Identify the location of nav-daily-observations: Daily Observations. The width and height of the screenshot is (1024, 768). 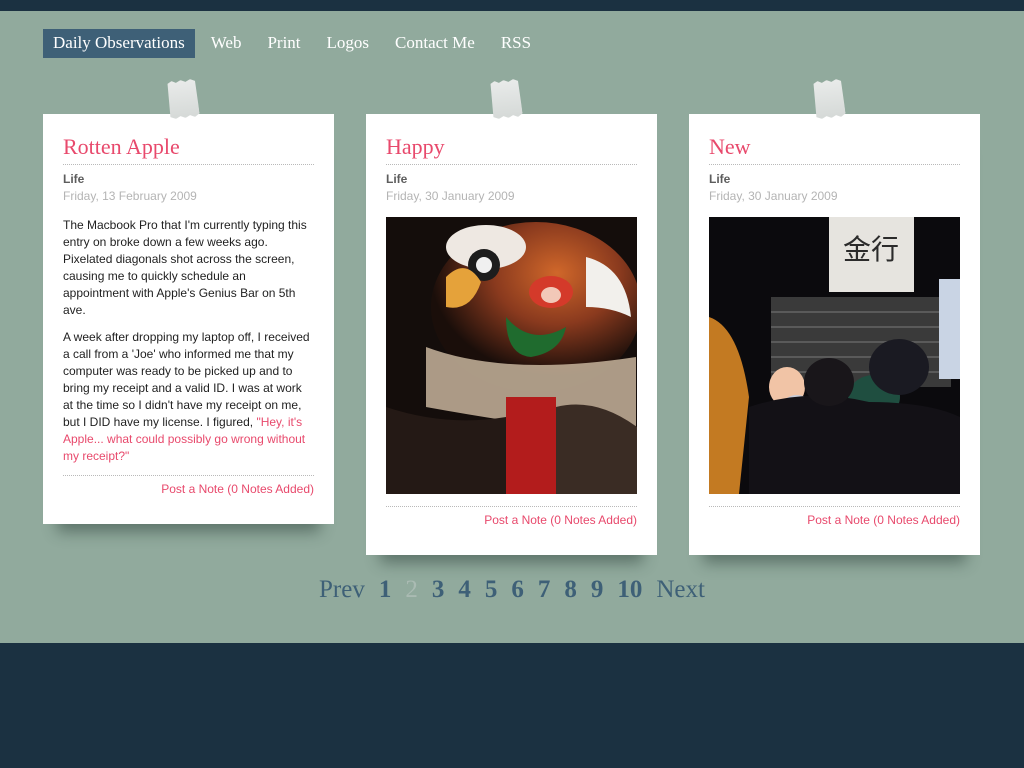
(119, 43).